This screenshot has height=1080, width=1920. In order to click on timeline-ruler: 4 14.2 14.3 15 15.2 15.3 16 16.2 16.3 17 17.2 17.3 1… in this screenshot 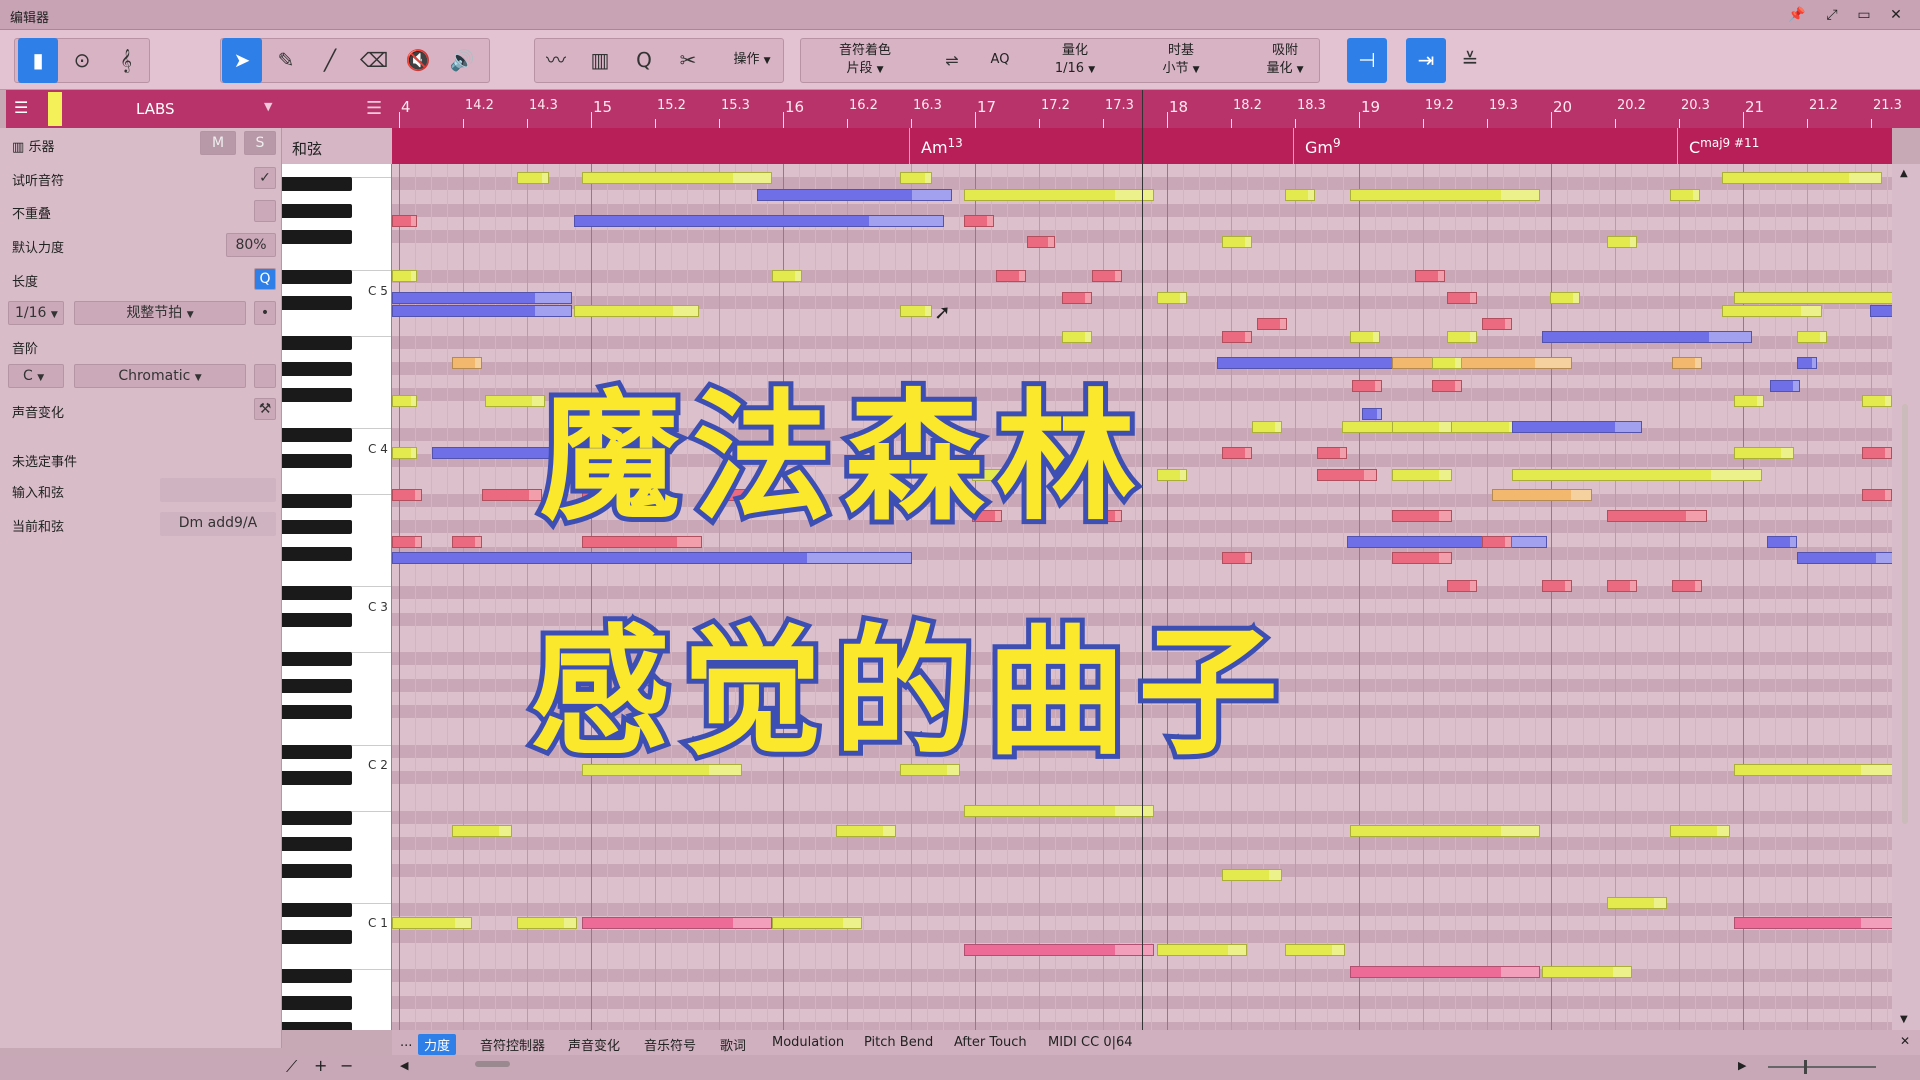, I will do `click(1156, 109)`.